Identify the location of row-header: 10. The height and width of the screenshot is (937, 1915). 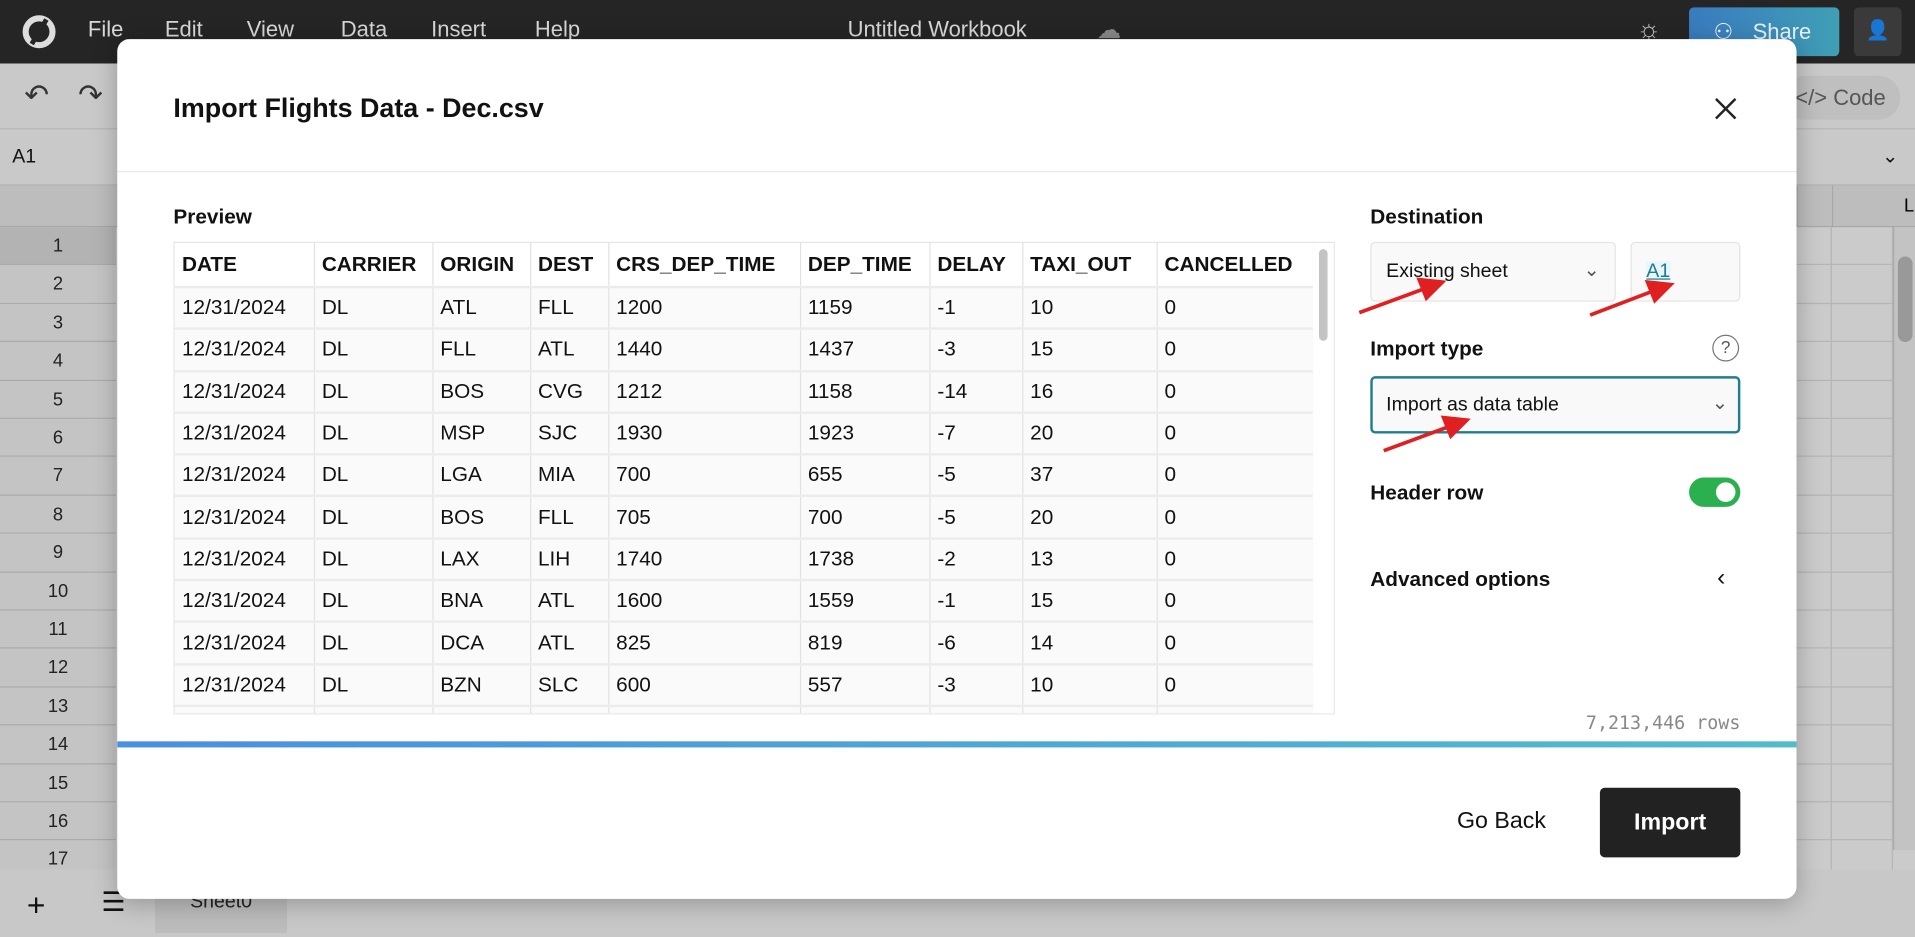
(58, 591).